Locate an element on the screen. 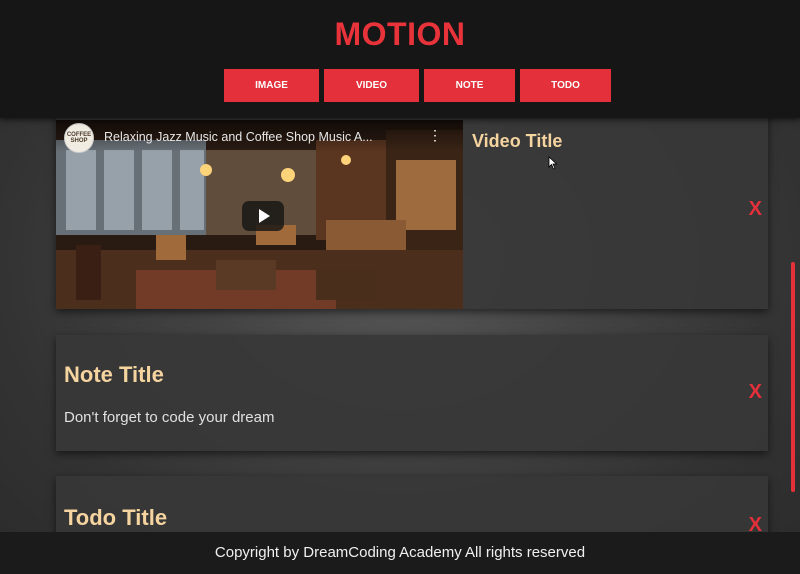  note-body: Don't forget to code your dream is located at coordinates (169, 417).